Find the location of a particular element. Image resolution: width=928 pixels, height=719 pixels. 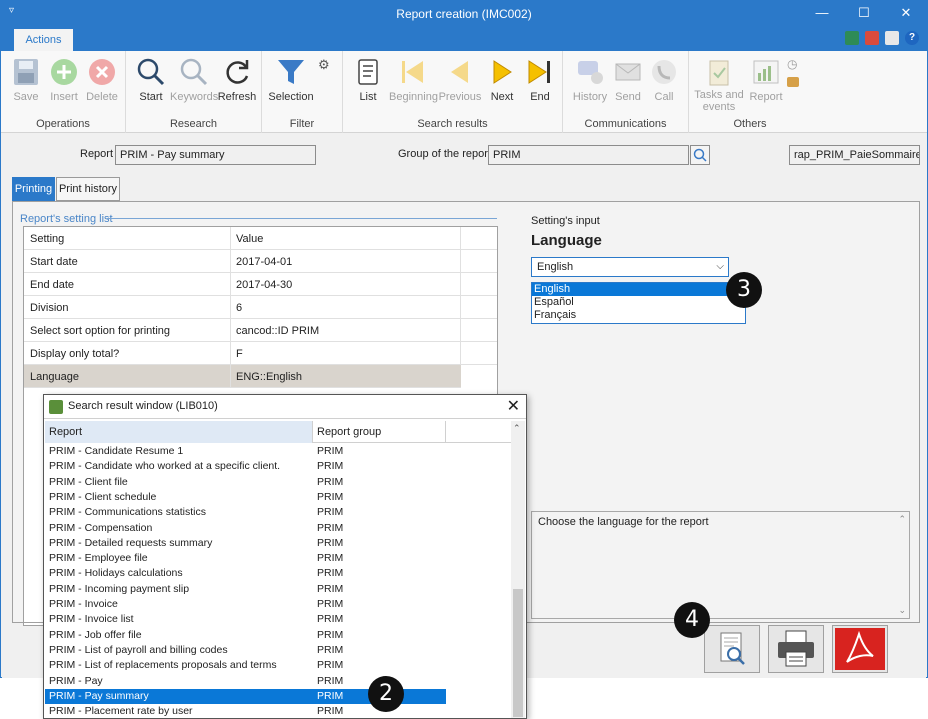

callout-3: 3 is located at coordinates (744, 290).